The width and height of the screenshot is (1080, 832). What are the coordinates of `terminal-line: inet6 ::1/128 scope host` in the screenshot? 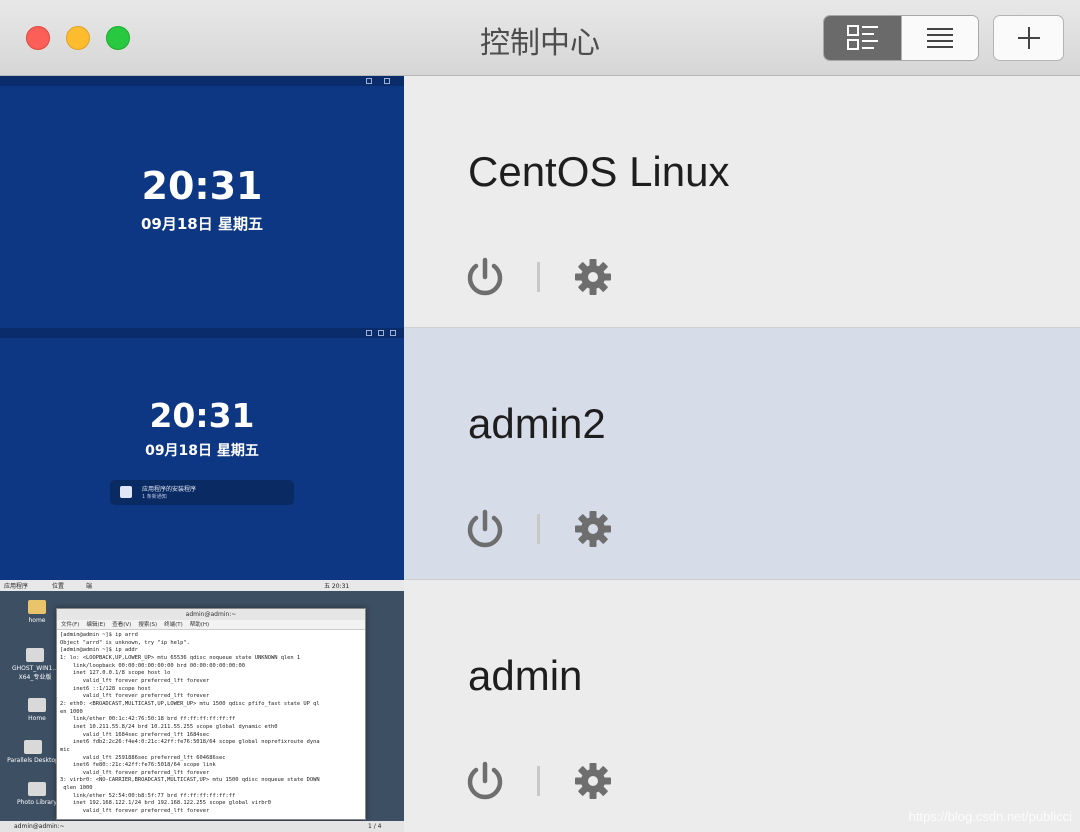 It's located at (105, 688).